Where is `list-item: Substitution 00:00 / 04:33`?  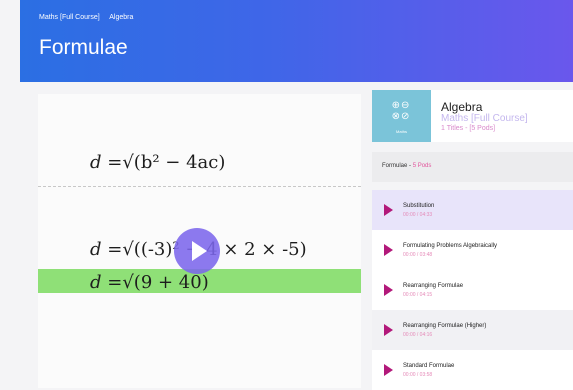
list-item: Substitution 00:00 / 04:33 is located at coordinates (472, 210).